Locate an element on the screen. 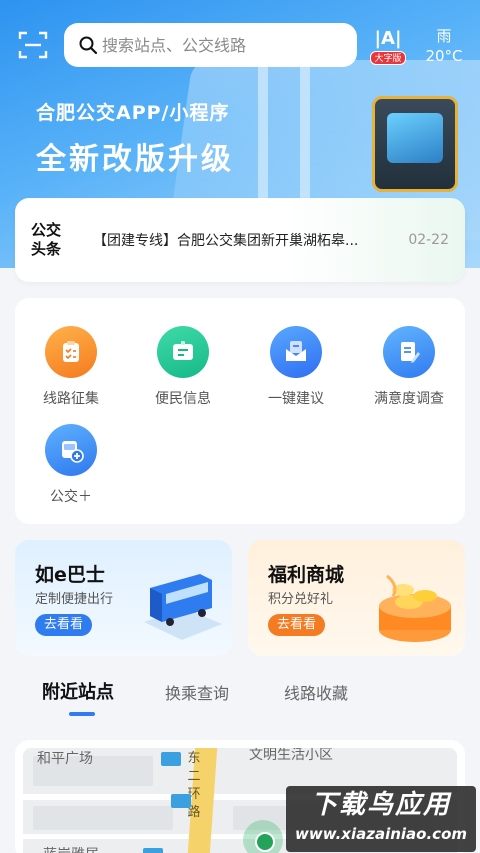 The height and width of the screenshot is (853, 480). current-location-marker is located at coordinates (263, 836).